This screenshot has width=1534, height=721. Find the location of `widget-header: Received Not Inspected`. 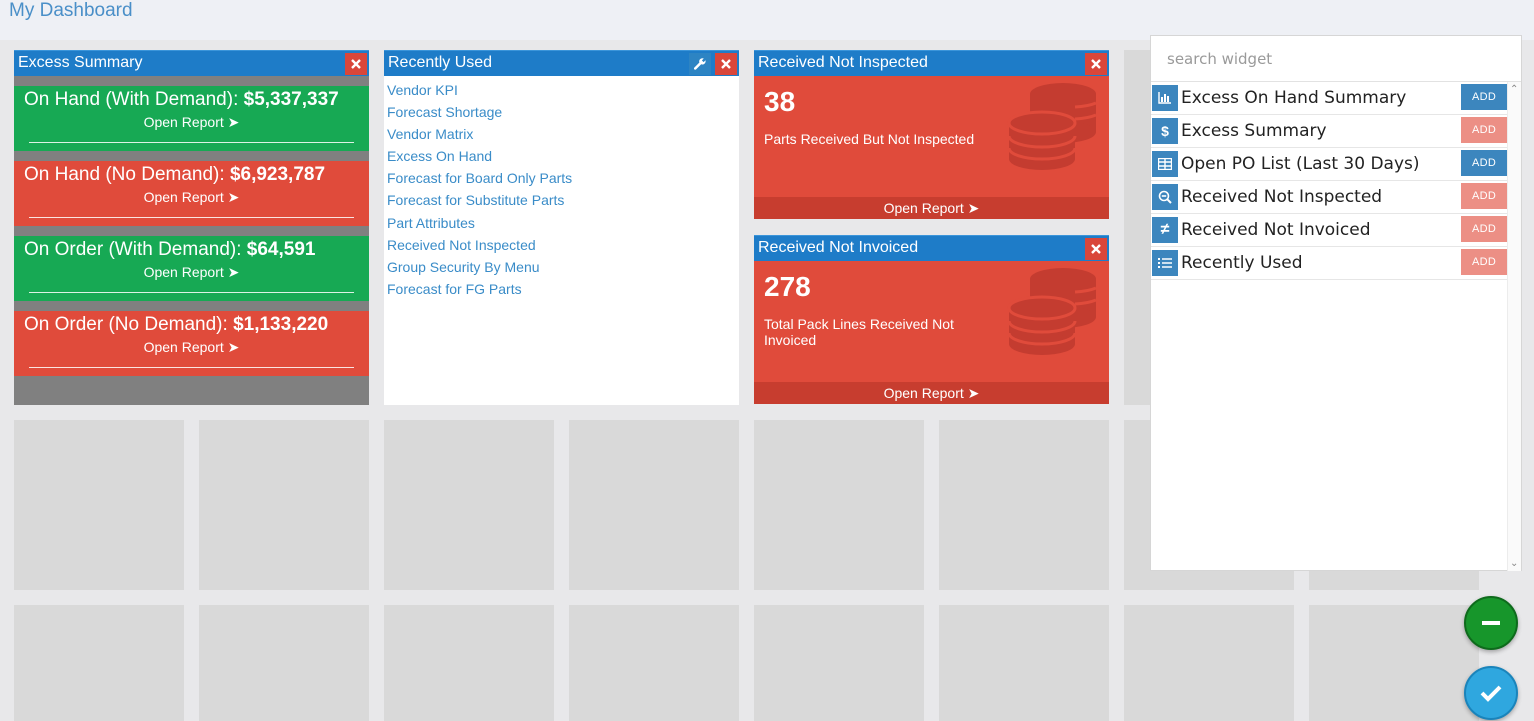

widget-header: Received Not Inspected is located at coordinates (931, 63).